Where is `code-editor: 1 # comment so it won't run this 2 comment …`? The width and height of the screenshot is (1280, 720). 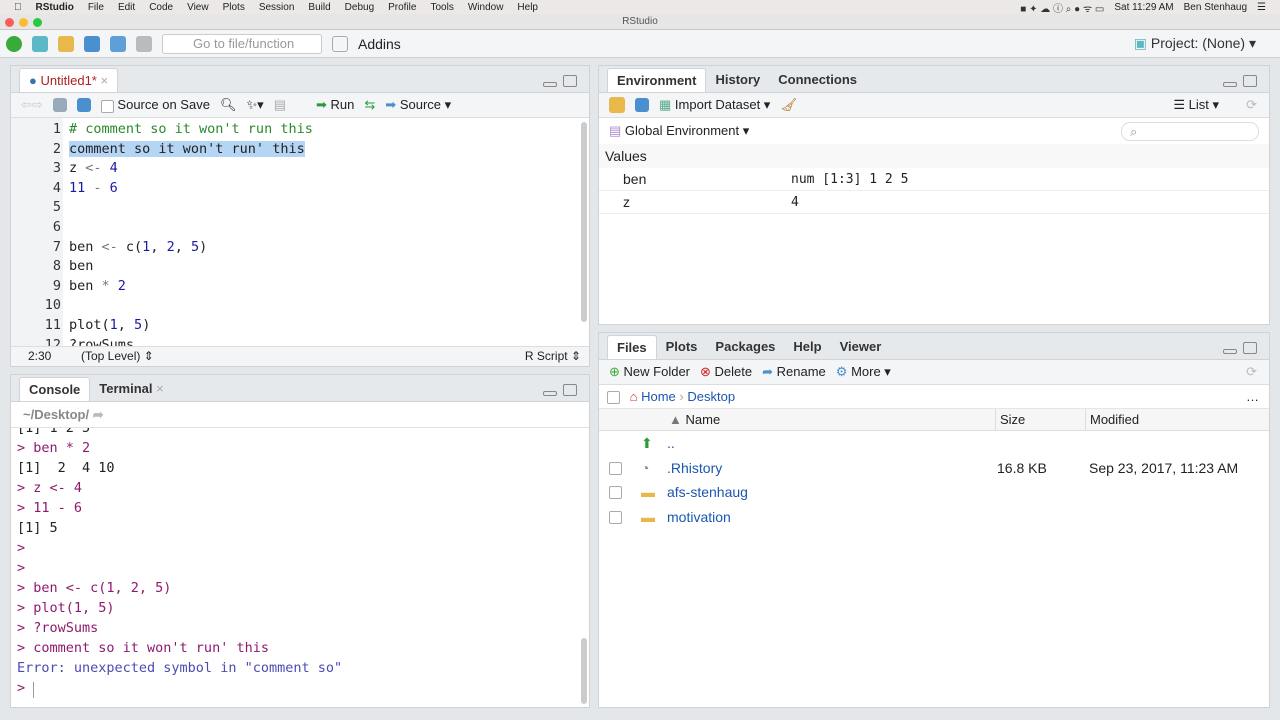 code-editor: 1 # comment so it won't run this 2 comment … is located at coordinates (300, 232).